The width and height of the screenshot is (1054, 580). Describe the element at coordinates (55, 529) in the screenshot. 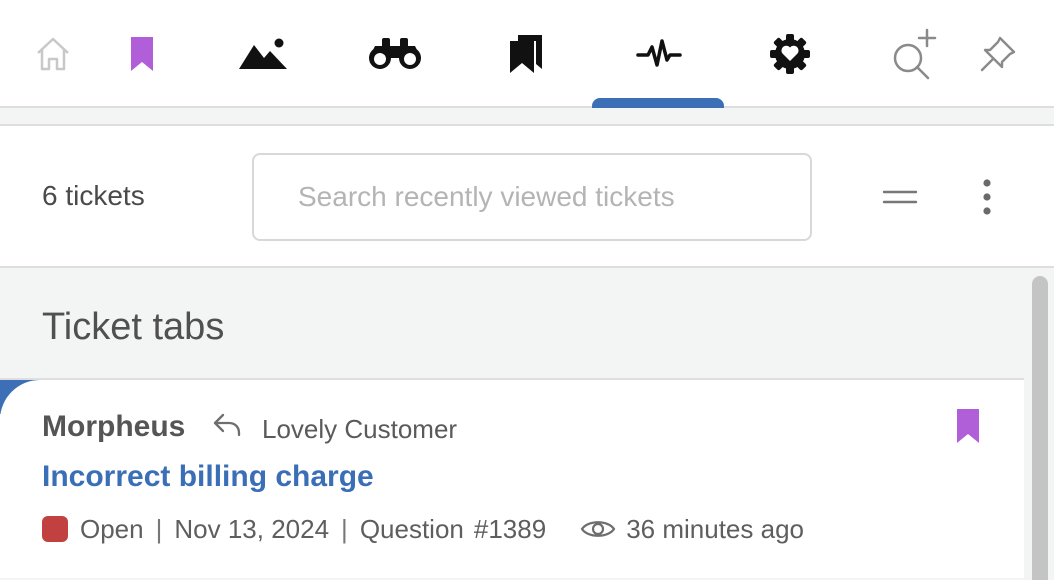

I see `status-indicator` at that location.